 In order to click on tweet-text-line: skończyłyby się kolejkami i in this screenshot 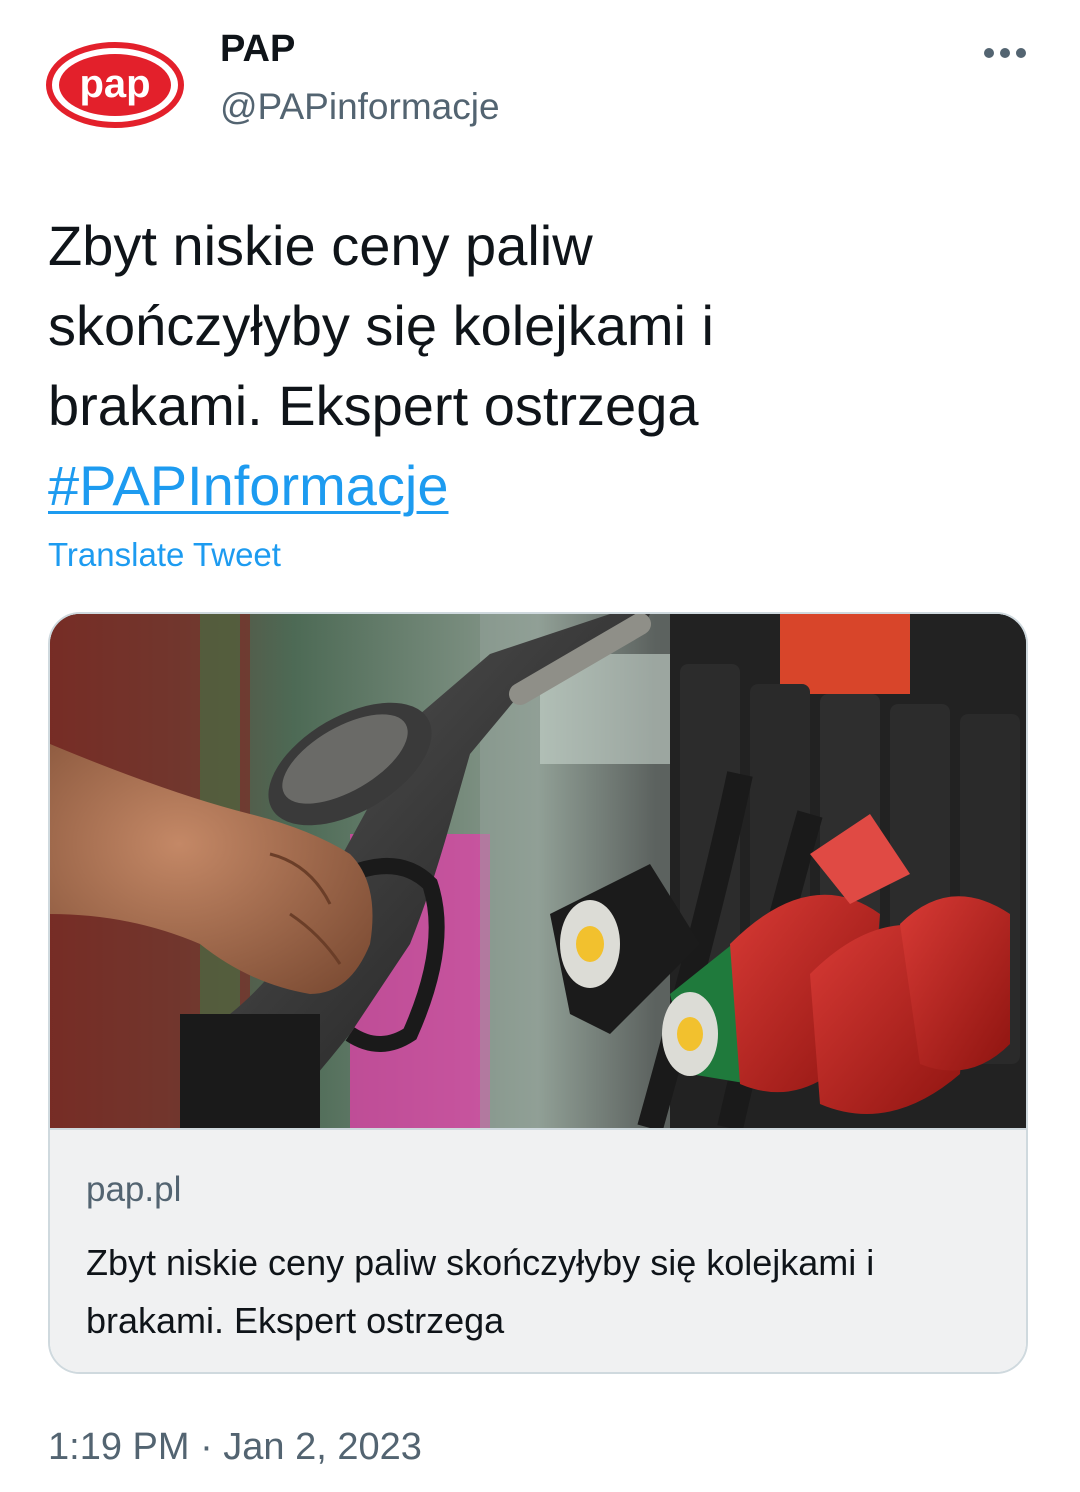, I will do `click(381, 325)`.